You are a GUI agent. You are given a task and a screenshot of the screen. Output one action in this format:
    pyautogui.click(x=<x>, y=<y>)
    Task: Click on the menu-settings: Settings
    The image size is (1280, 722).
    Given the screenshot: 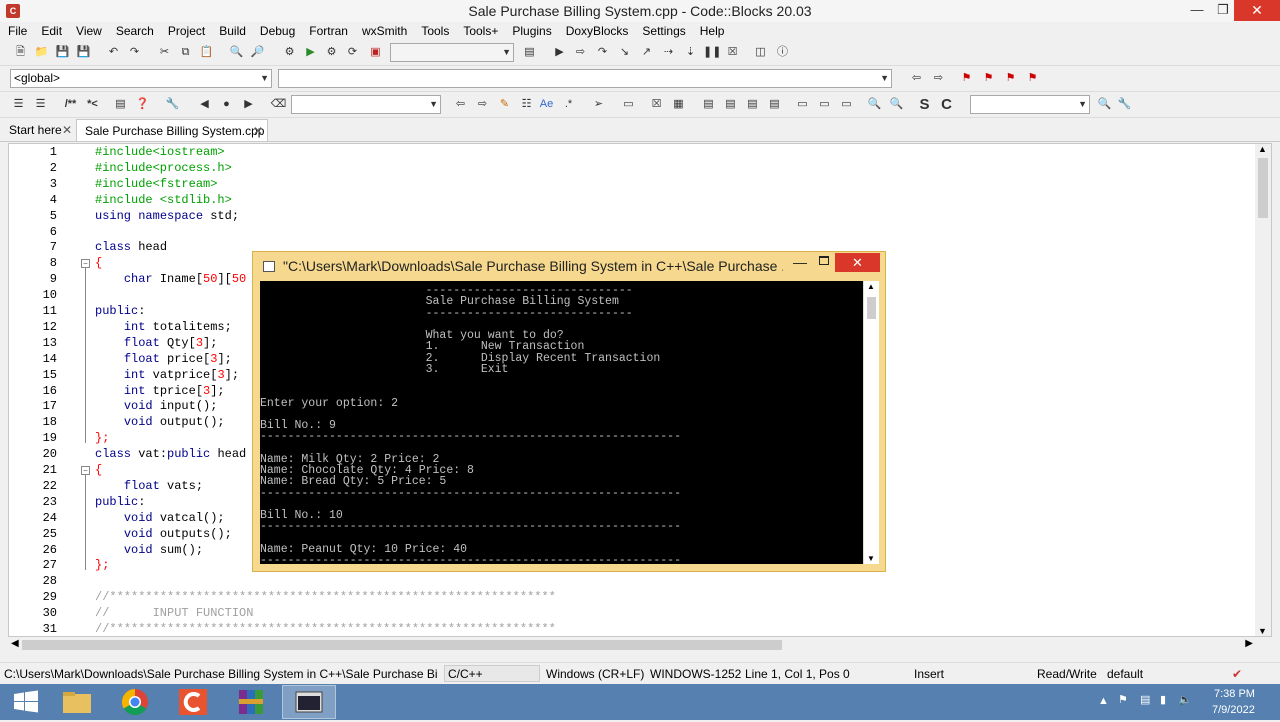 What is the action you would take?
    pyautogui.click(x=662, y=31)
    